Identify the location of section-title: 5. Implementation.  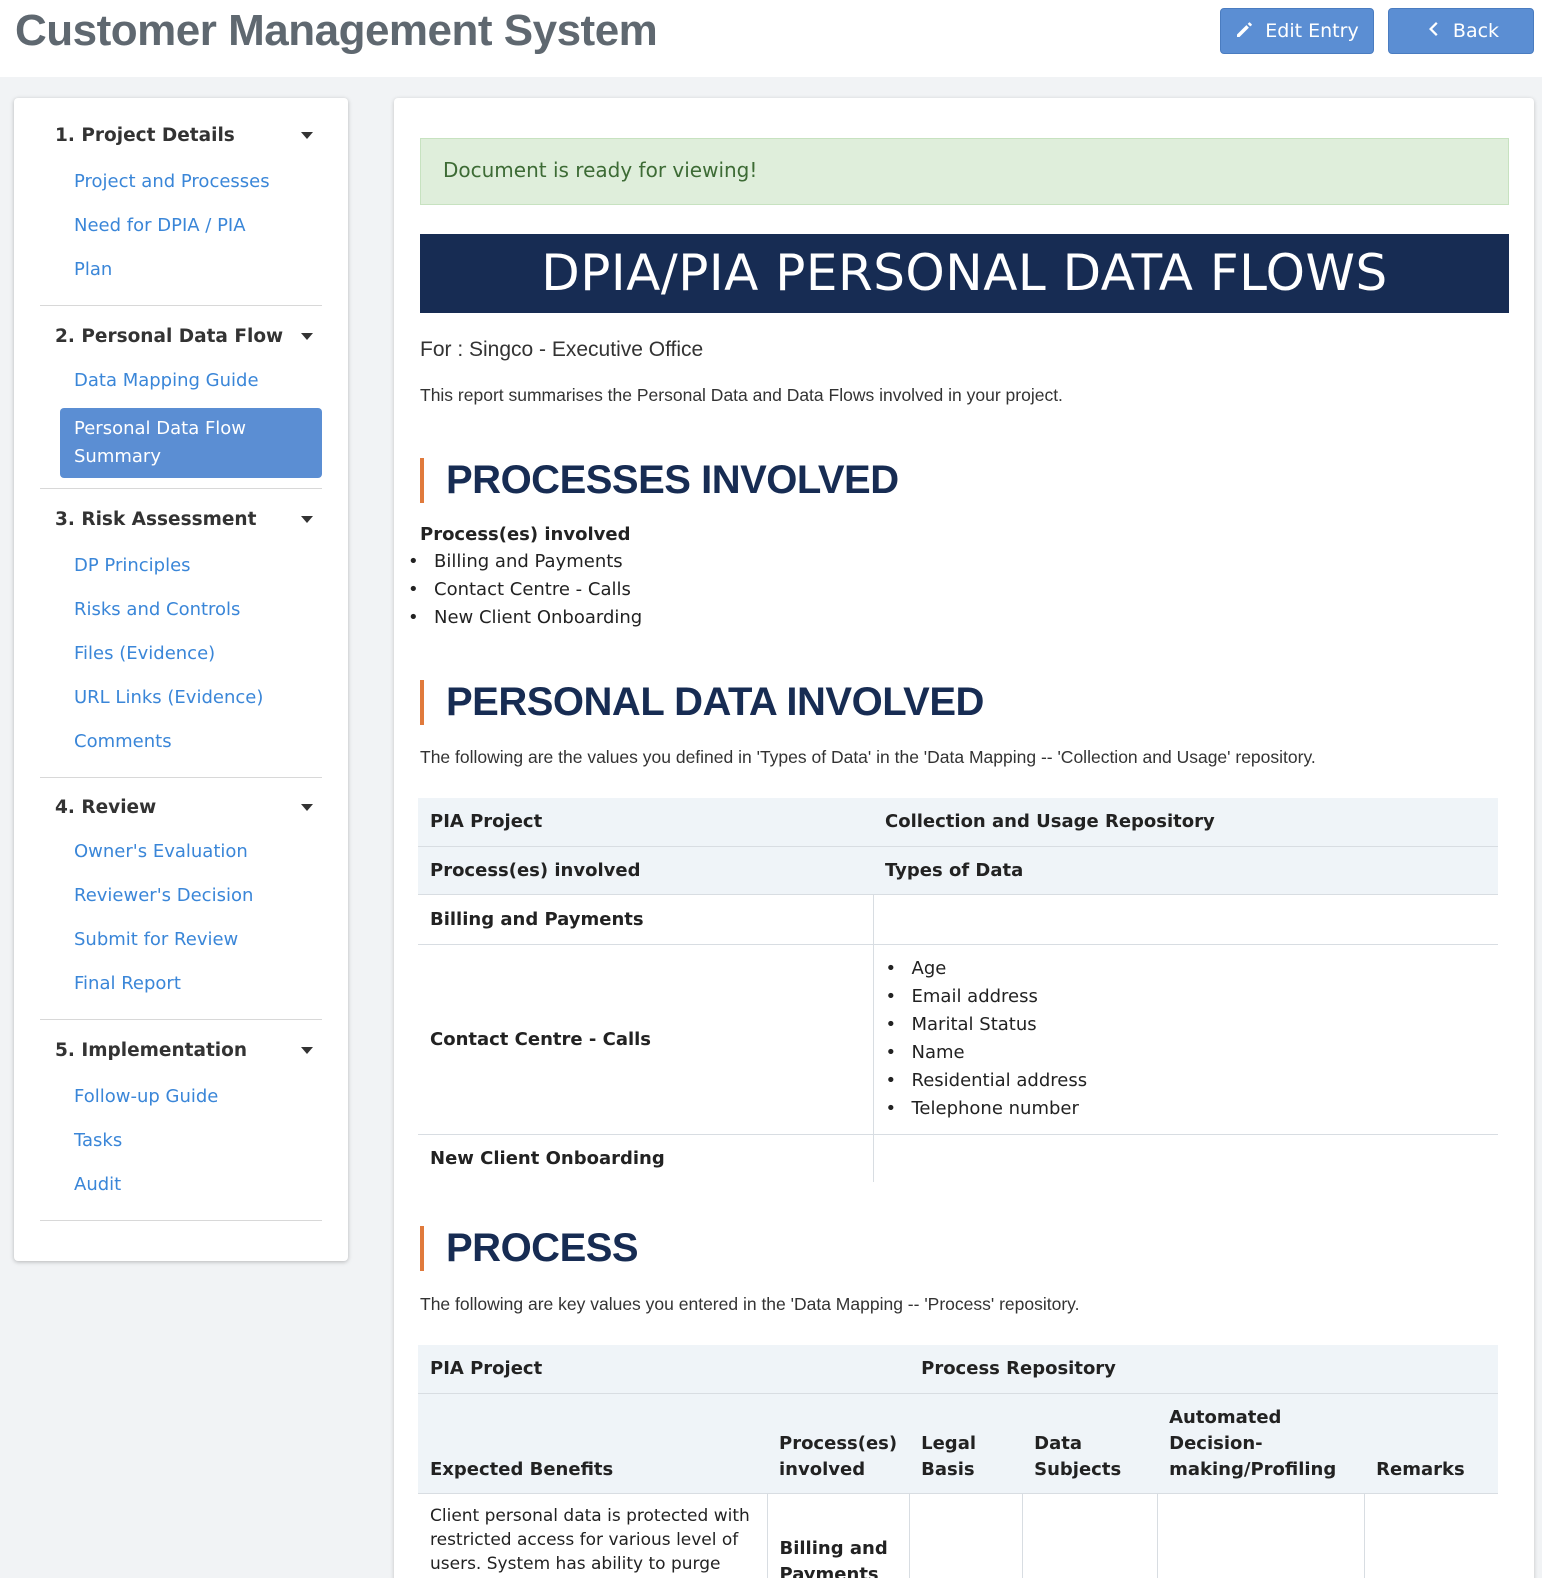
(151, 1050).